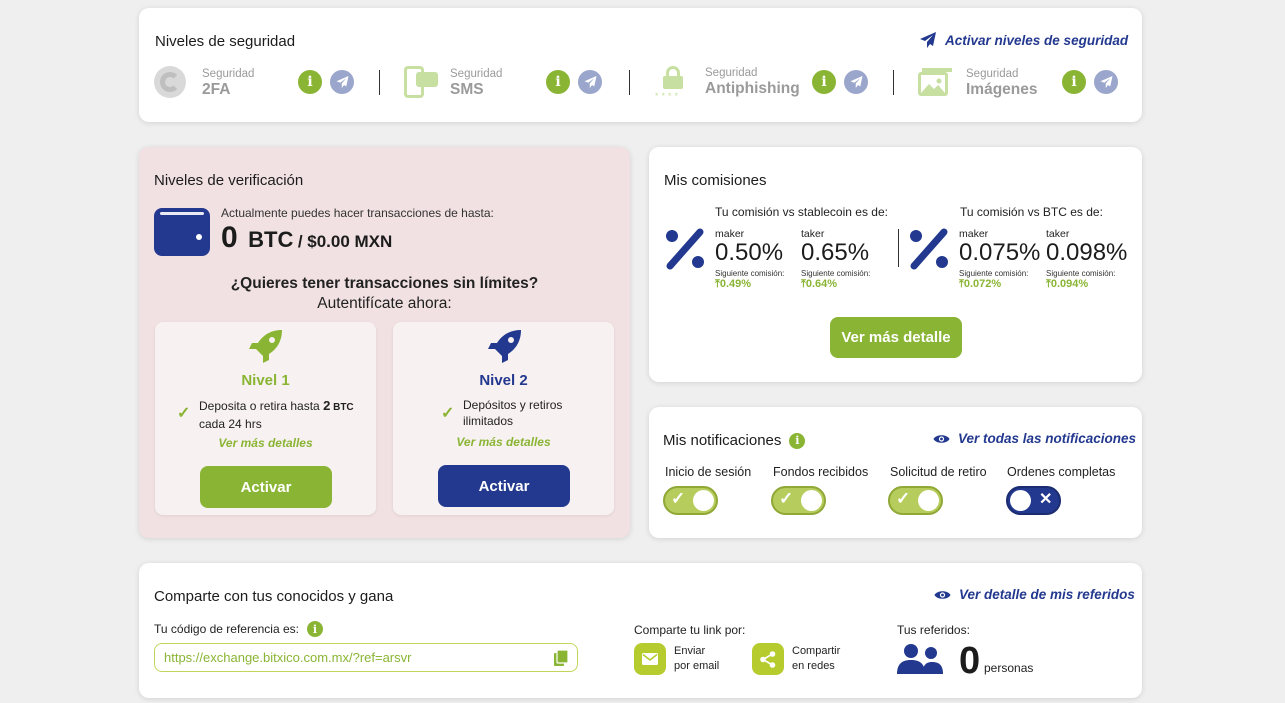 The height and width of the screenshot is (703, 1285). Describe the element at coordinates (265, 443) in the screenshot. I see `level-1-details-link: Ver más detalles` at that location.